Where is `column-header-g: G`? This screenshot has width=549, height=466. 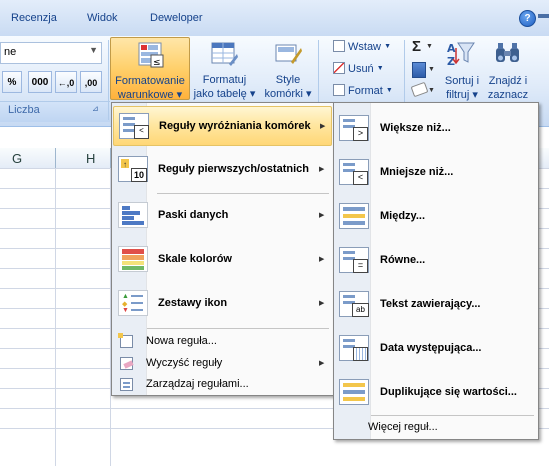 column-header-g: G is located at coordinates (17, 158).